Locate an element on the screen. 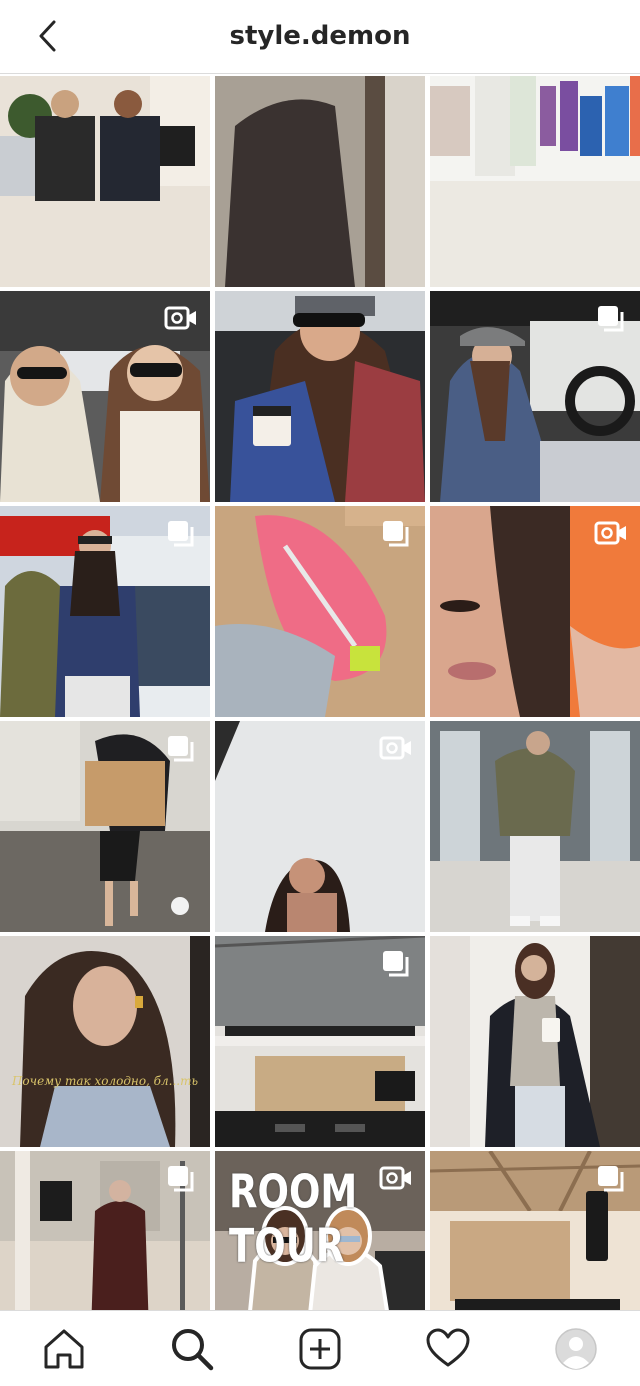 This screenshot has width=640, height=1386. activity-heart-icon is located at coordinates (448, 1347).